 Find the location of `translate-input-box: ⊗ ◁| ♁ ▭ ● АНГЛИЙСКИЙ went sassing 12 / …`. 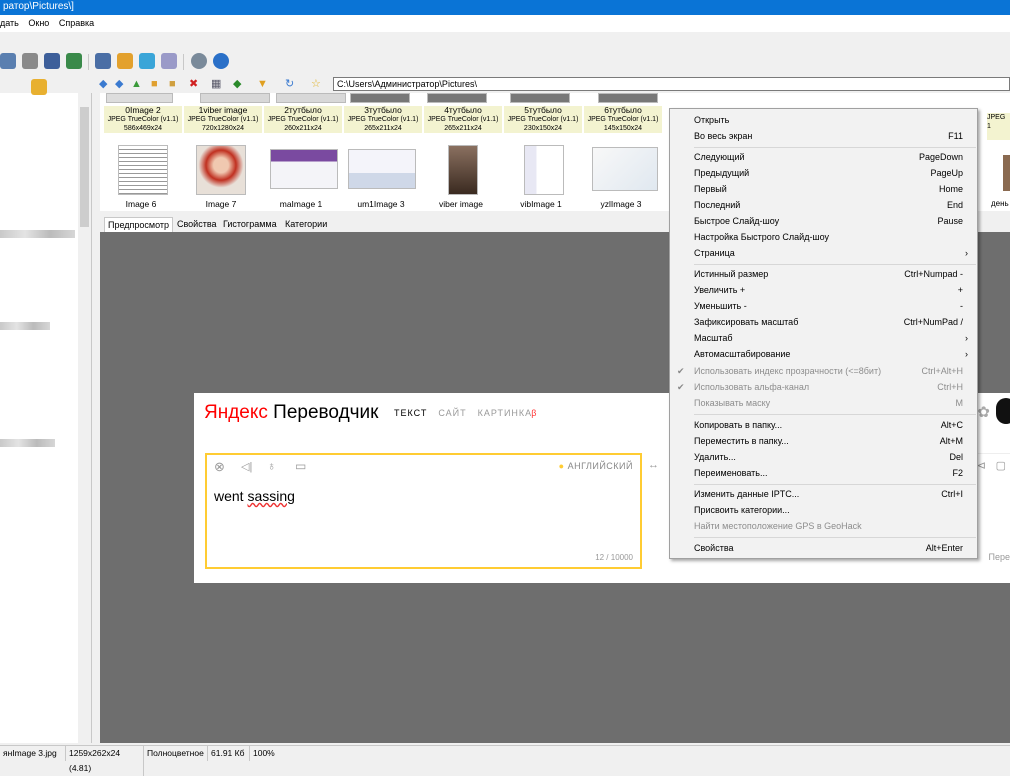

translate-input-box: ⊗ ◁| ♁ ▭ ● АНГЛИЙСКИЙ went sassing 12 / … is located at coordinates (423, 511).